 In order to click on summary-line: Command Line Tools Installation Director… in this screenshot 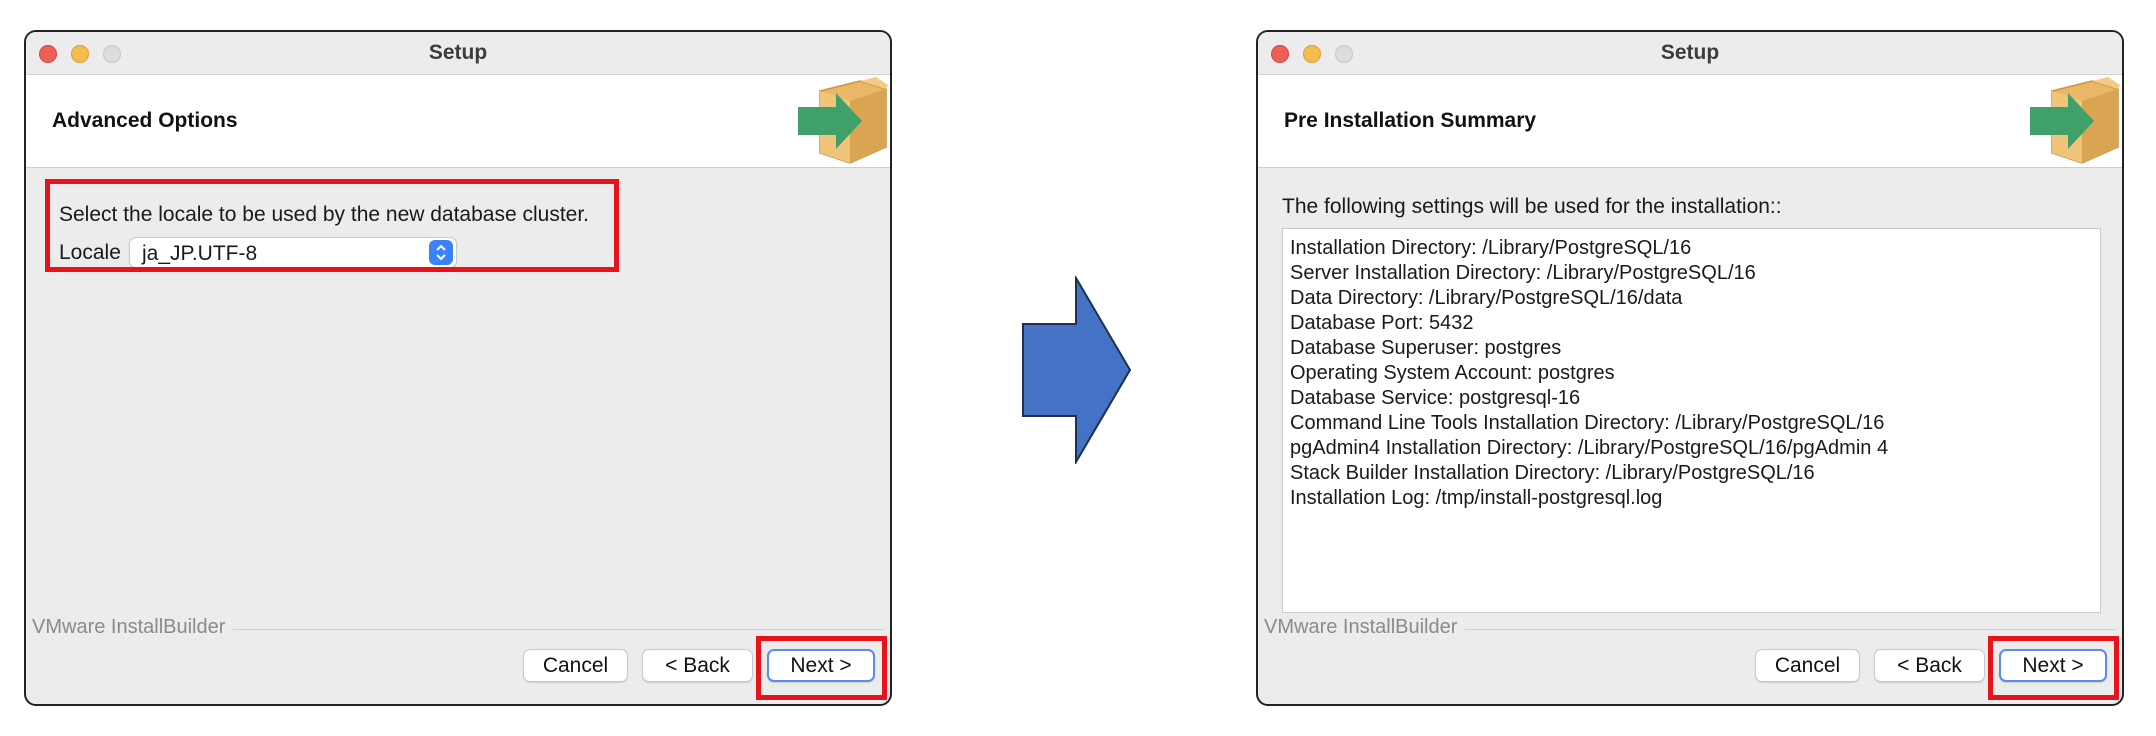, I will do `click(1587, 423)`.